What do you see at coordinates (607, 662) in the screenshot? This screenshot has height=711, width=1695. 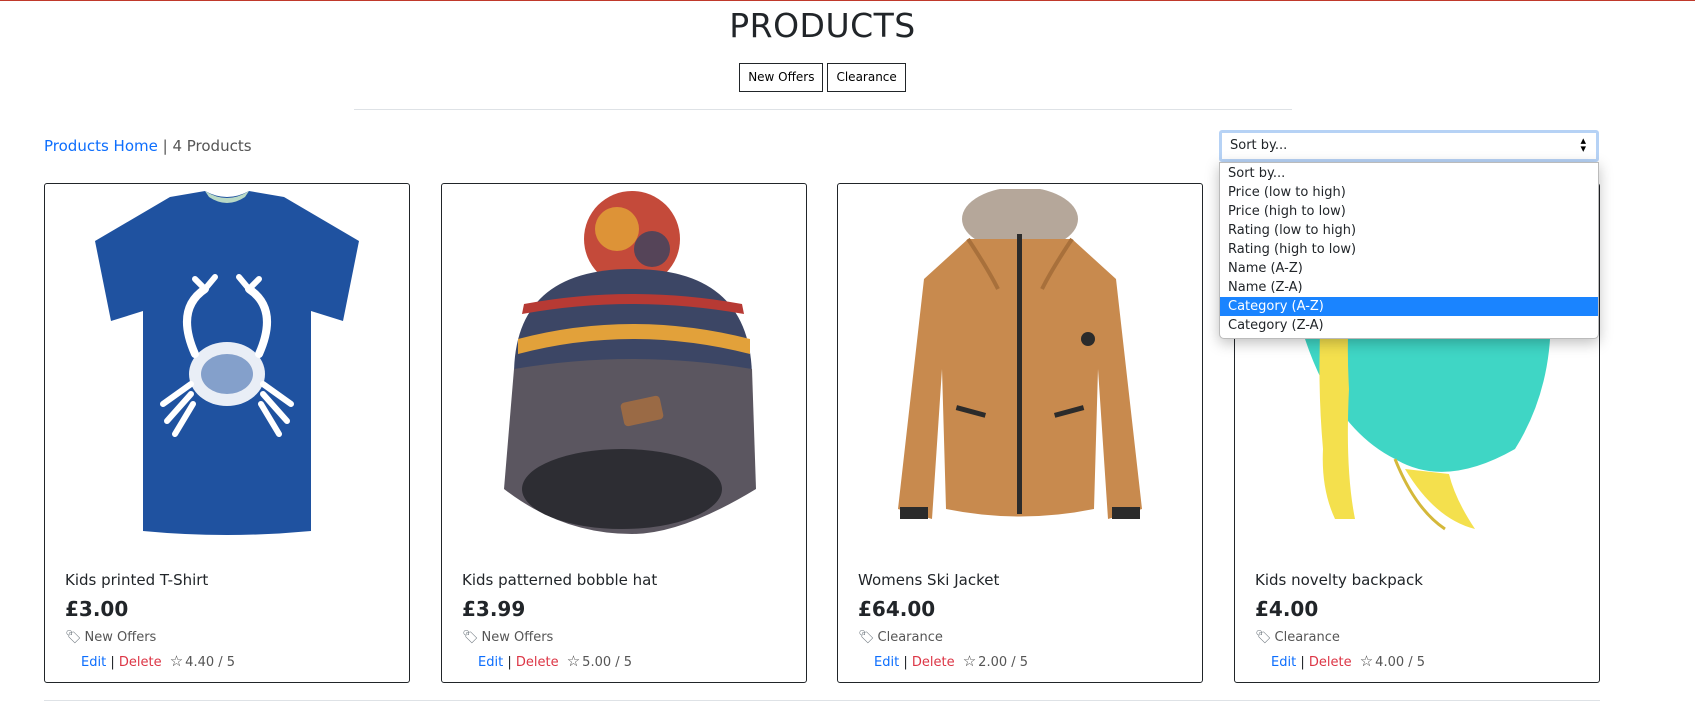 I see `product-rating: 5.00 / 5` at bounding box center [607, 662].